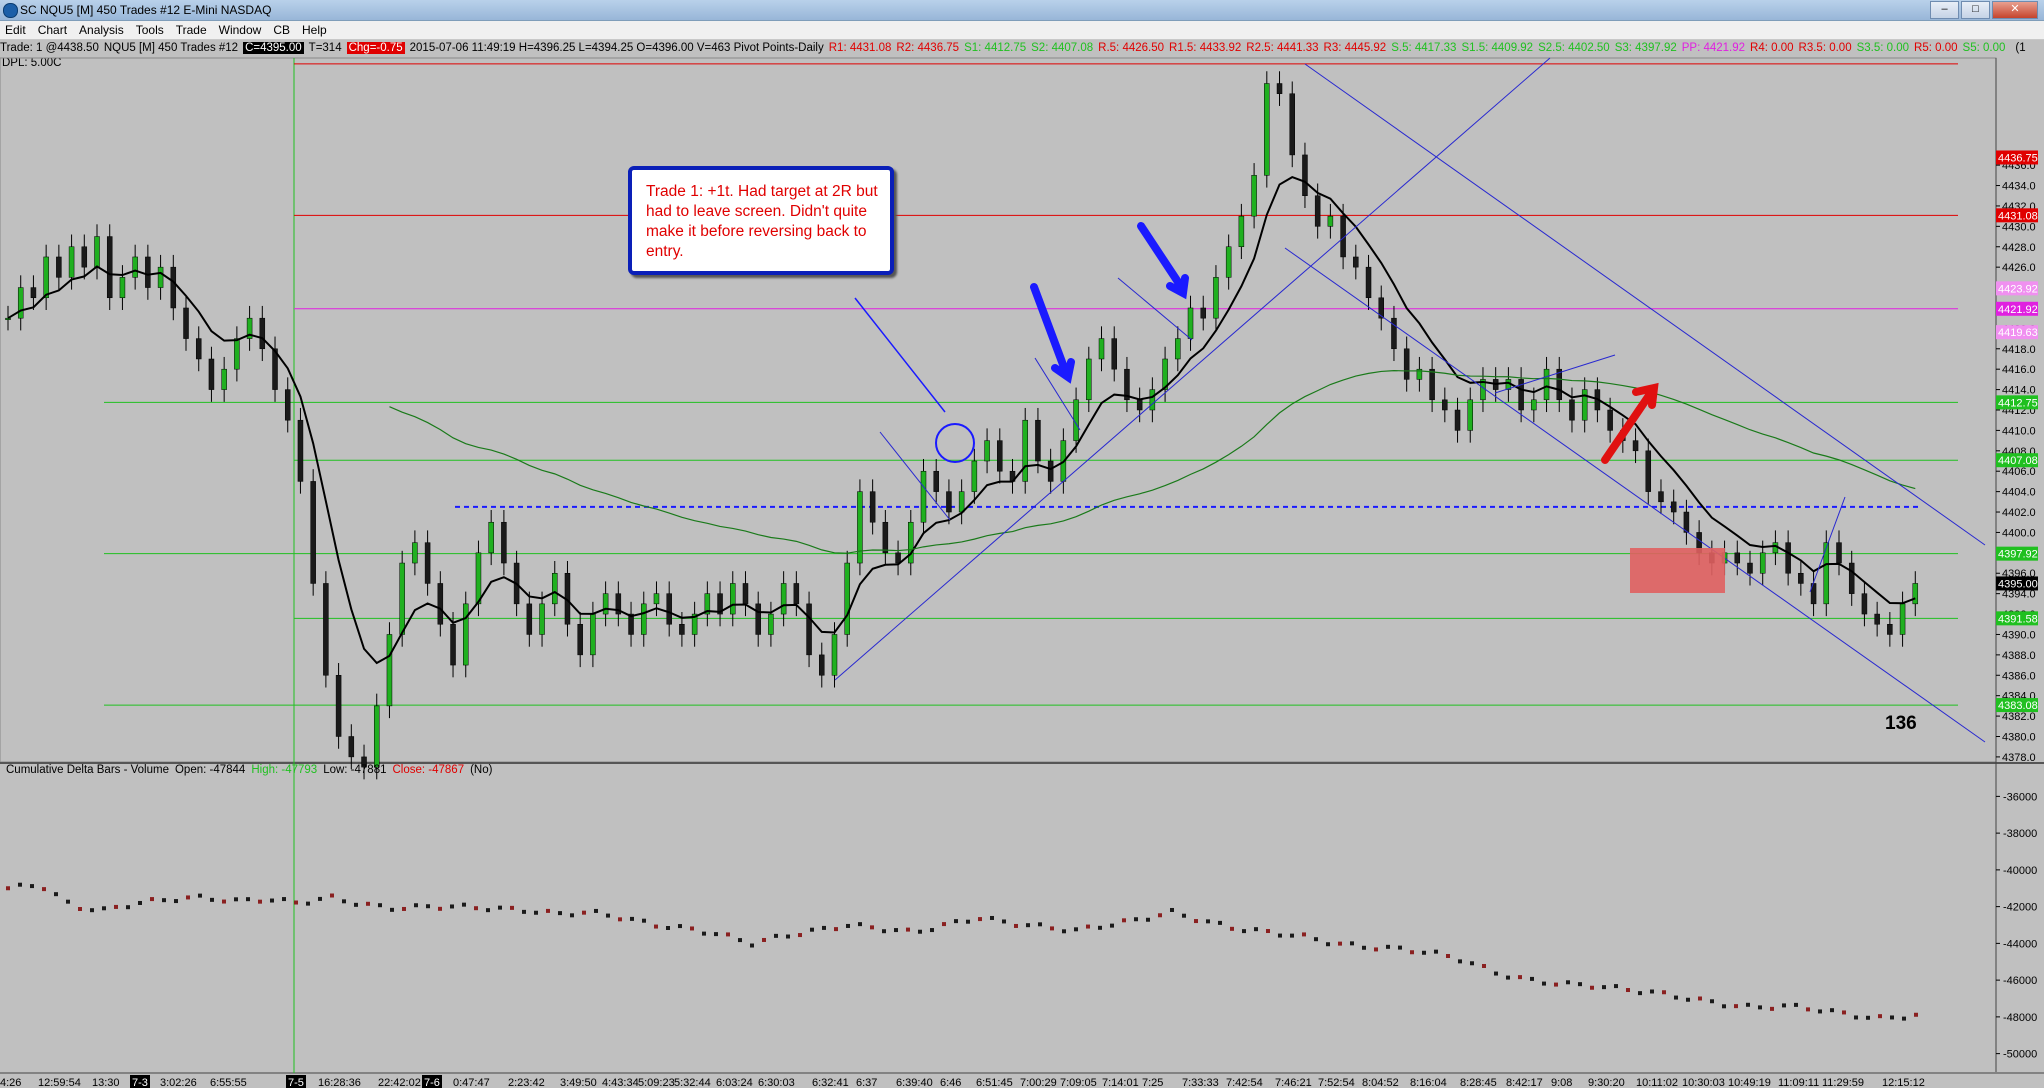 This screenshot has width=2044, height=1088. Describe the element at coordinates (2020, 908) in the screenshot. I see `delta-tick-label-3: -42000` at that location.